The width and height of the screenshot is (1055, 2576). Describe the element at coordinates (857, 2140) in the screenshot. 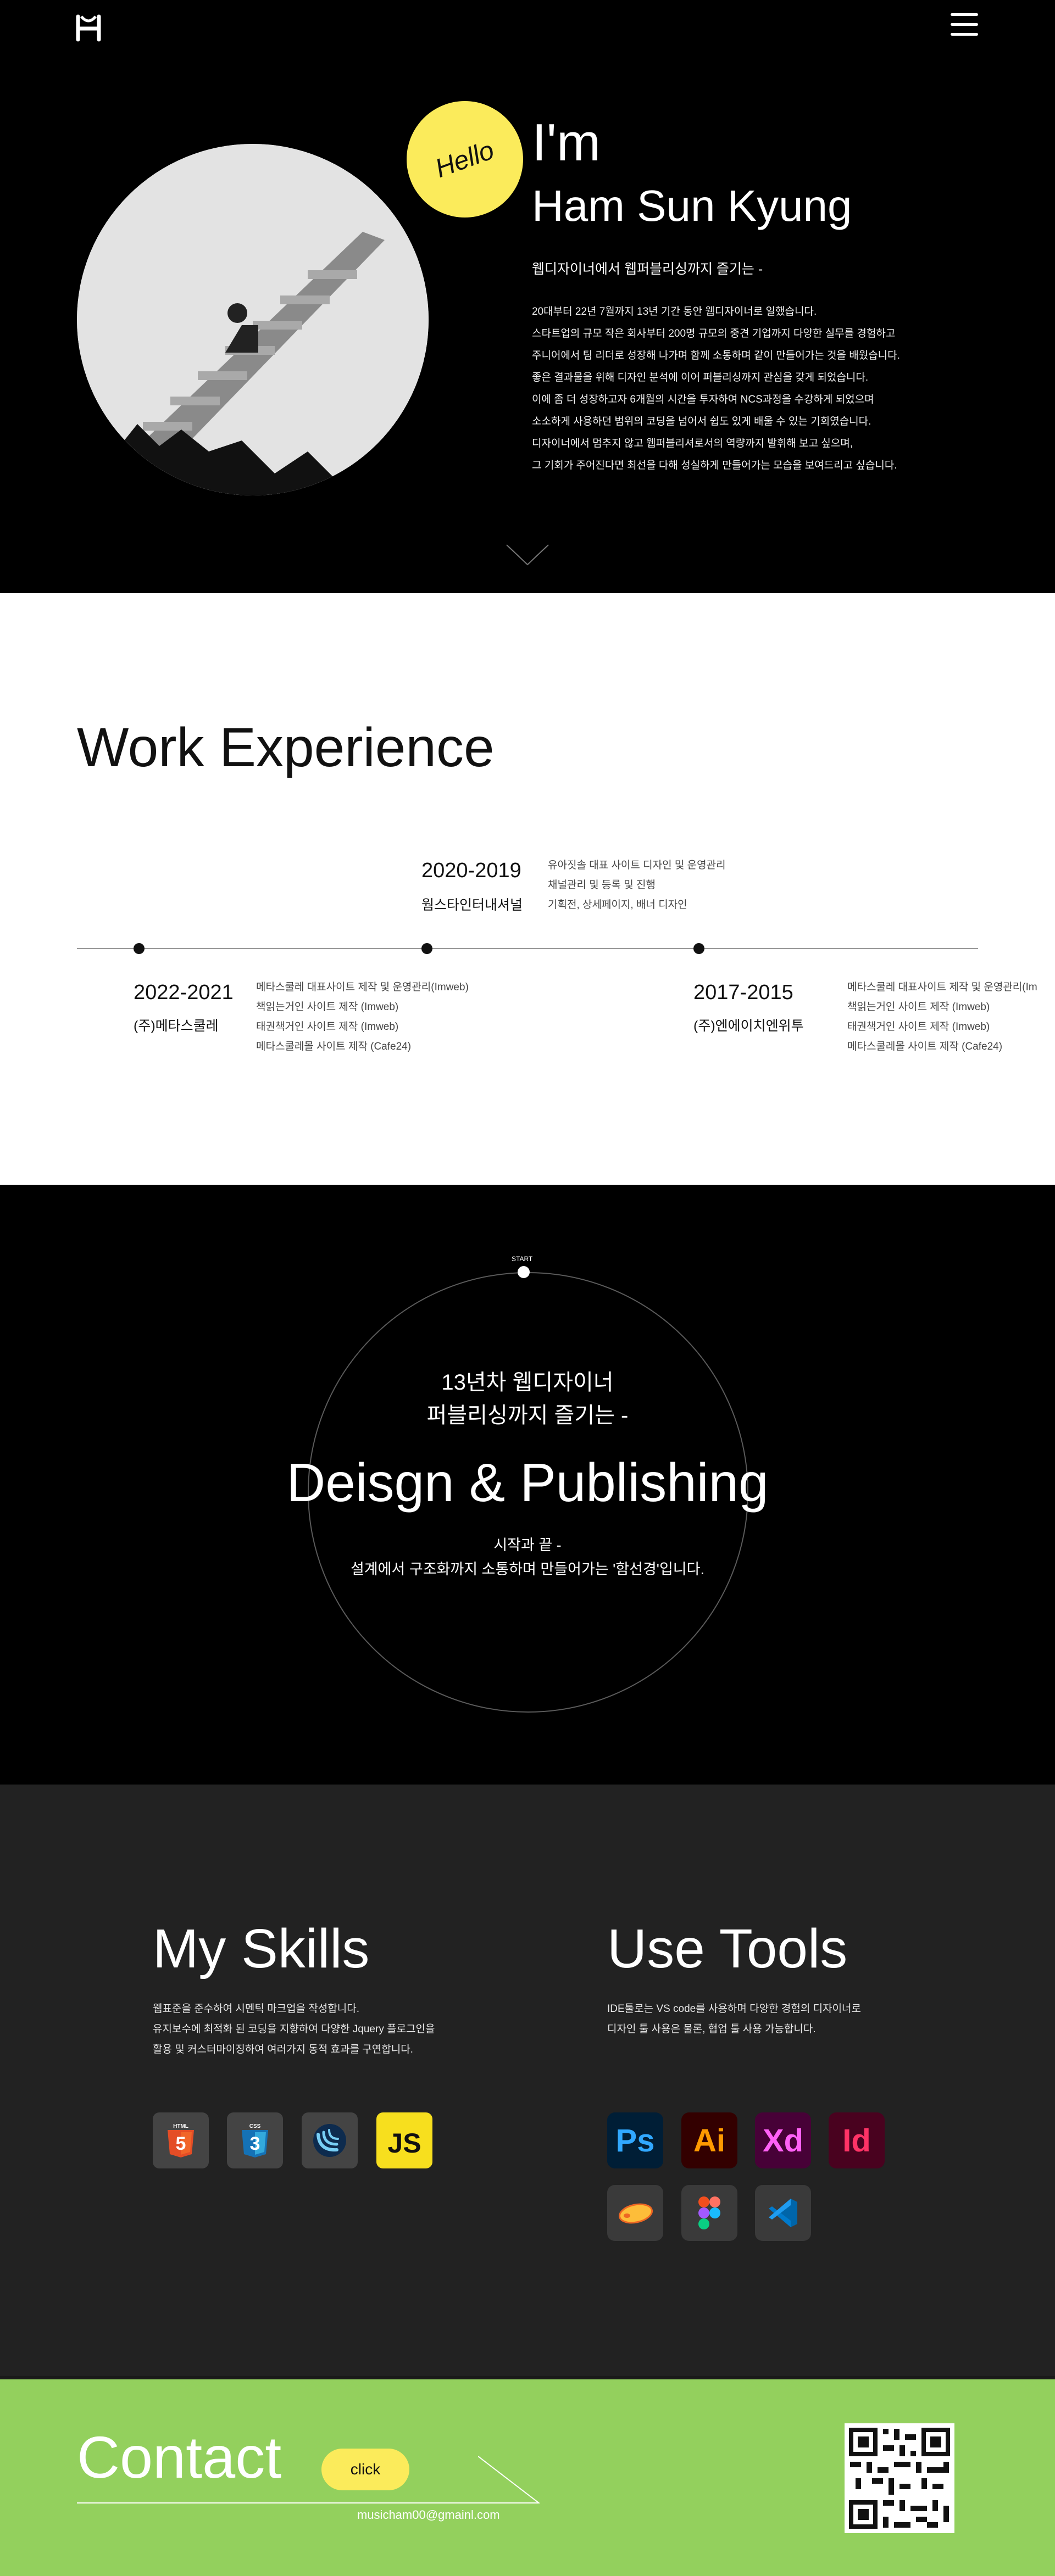

I see `indesign-icon: Id` at that location.